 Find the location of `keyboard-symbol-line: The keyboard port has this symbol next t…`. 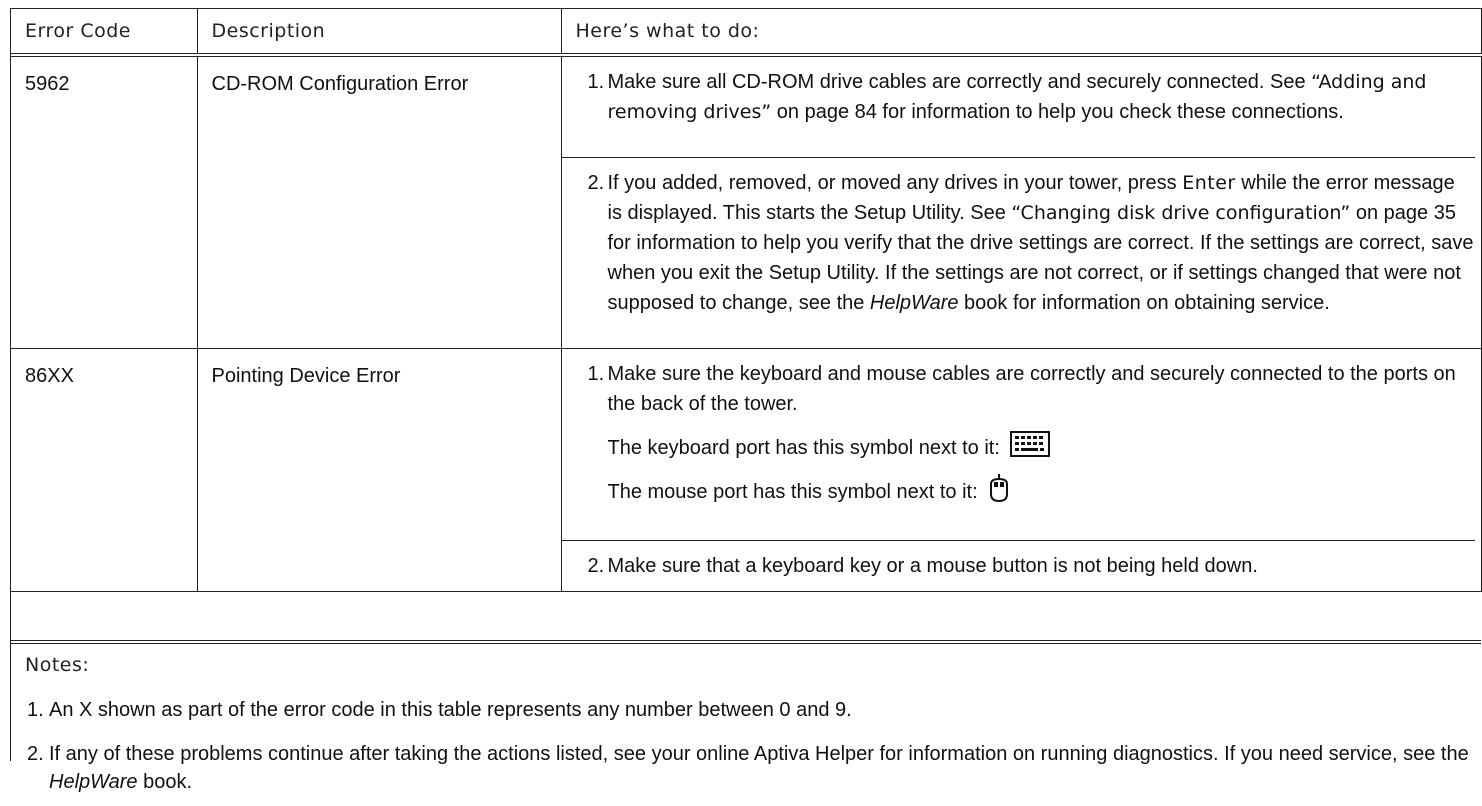

keyboard-symbol-line: The keyboard port has this symbol next t… is located at coordinates (1041, 448).